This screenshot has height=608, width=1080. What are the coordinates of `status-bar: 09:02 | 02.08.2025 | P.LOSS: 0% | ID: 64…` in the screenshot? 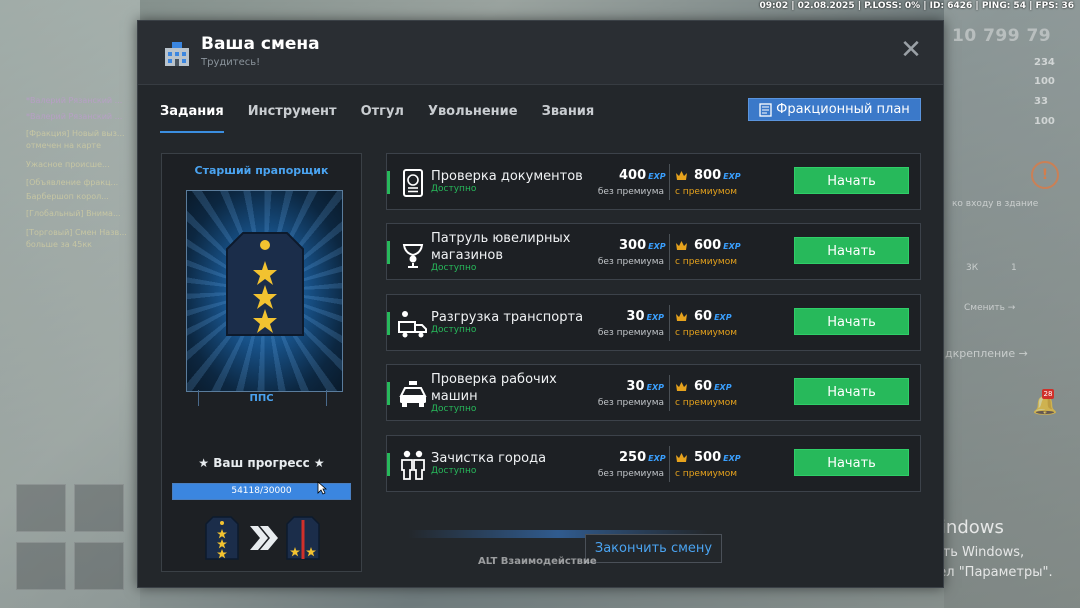 It's located at (916, 6).